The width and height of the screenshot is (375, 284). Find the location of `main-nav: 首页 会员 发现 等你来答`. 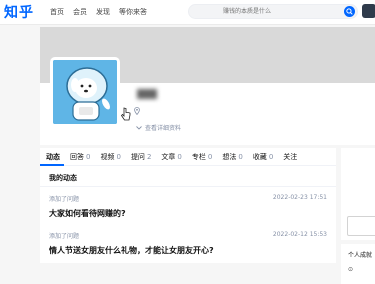

main-nav: 首页 会员 发现 等你来答 is located at coordinates (98, 12).